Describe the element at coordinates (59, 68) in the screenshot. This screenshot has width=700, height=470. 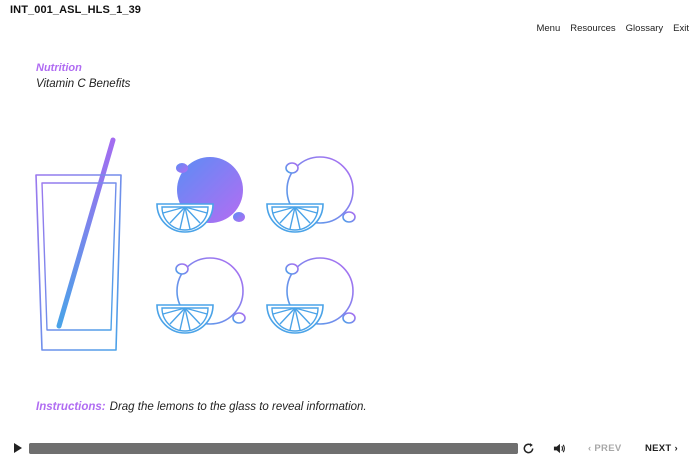
I see `module-title: Nutrition` at that location.